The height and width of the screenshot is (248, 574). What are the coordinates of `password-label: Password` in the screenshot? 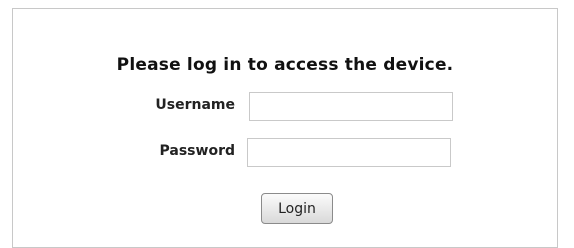 It's located at (197, 151).